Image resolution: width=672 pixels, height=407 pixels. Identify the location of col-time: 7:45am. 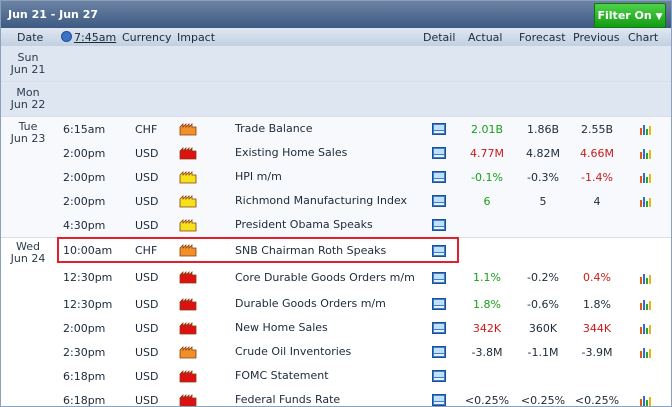
(88, 37).